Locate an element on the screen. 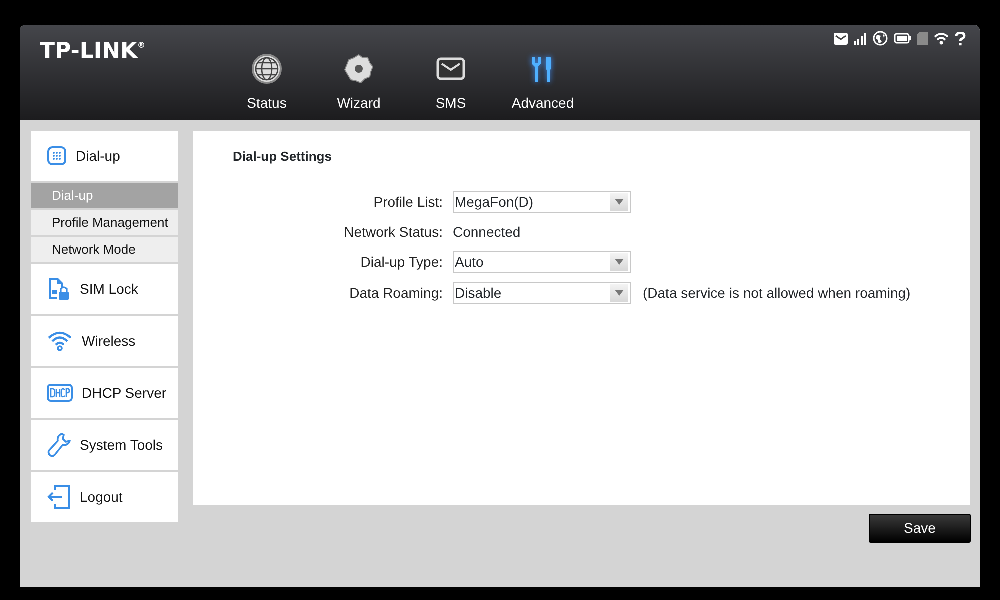  nav-tab: Wizard is located at coordinates (359, 83).